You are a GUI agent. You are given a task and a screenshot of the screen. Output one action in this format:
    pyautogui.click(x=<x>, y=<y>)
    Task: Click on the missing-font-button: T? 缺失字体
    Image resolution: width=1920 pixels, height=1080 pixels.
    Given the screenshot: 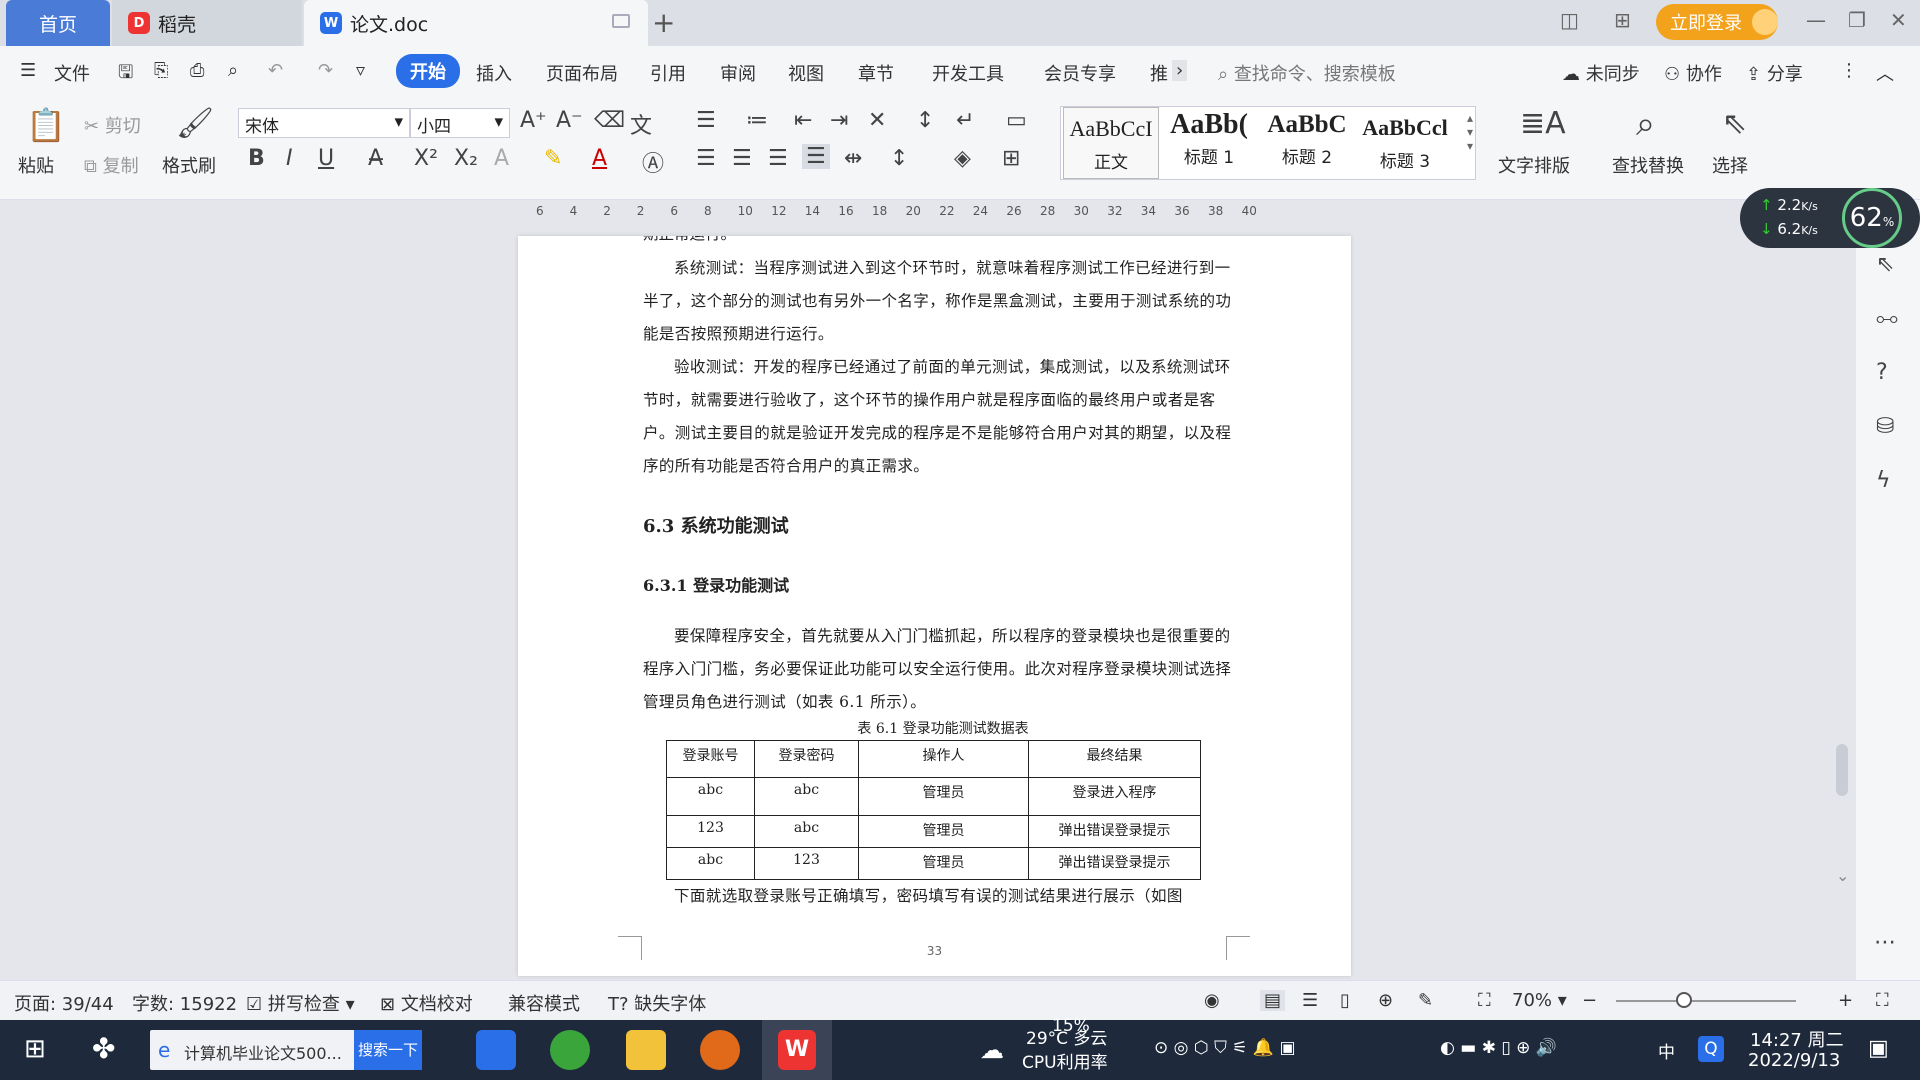 What is the action you would take?
    pyautogui.click(x=657, y=1003)
    